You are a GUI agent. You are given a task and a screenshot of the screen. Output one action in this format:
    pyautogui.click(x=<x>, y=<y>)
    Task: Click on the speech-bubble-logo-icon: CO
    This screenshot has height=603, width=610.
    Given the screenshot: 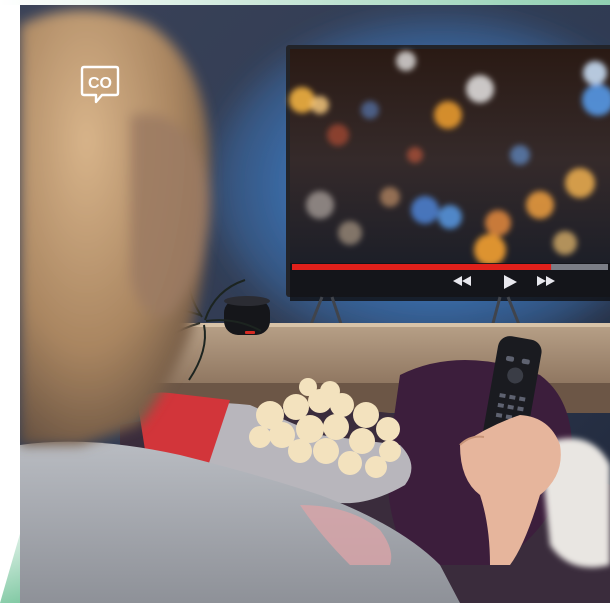 What is the action you would take?
    pyautogui.click(x=100, y=84)
    